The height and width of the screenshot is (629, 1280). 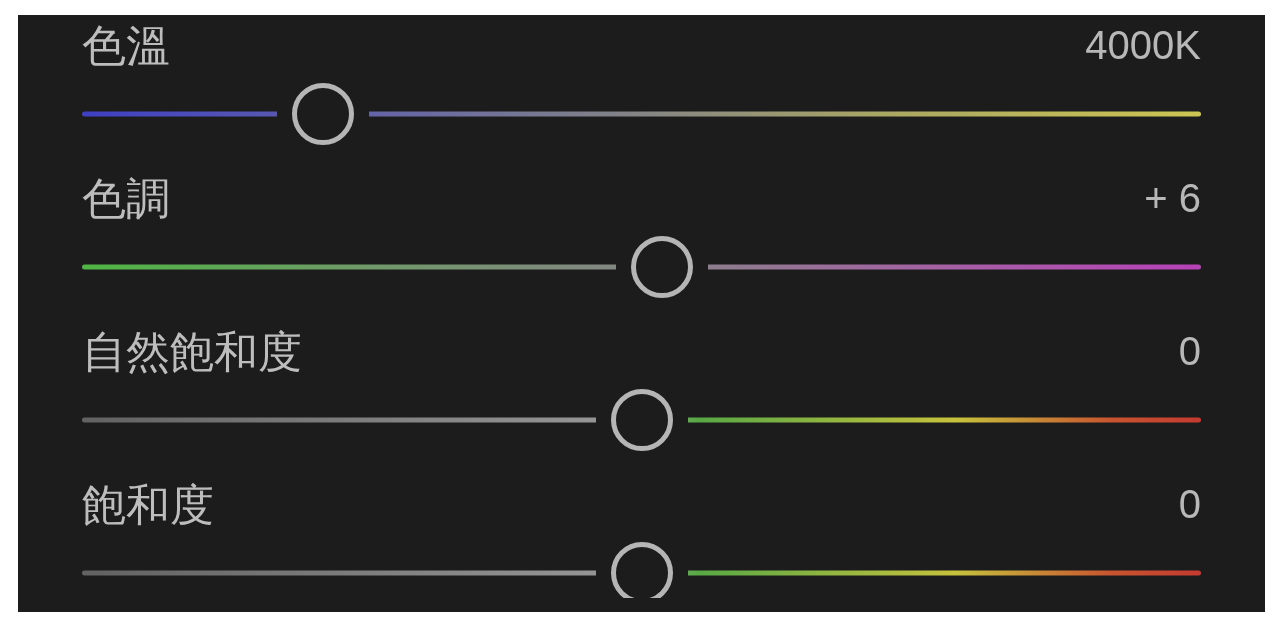 What do you see at coordinates (1143, 45) in the screenshot?
I see `slider-value: 4000K` at bounding box center [1143, 45].